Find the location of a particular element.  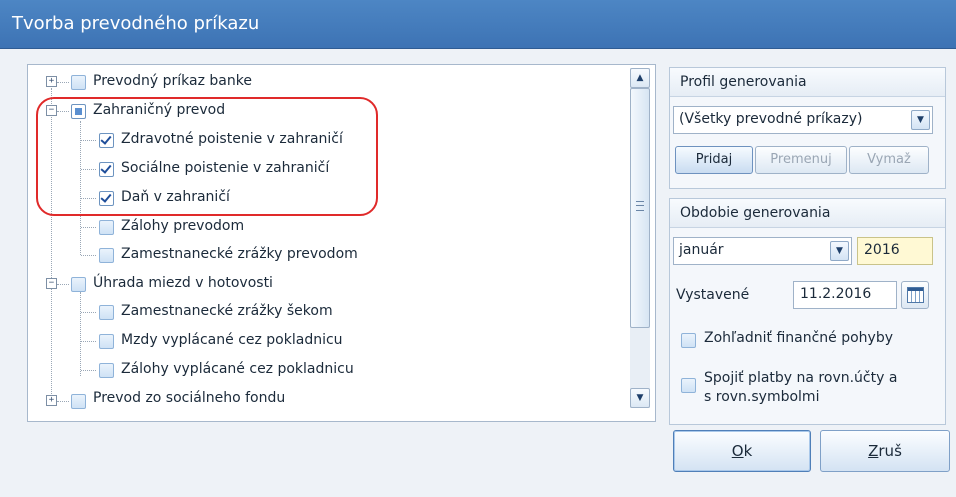

profile-group-title: Profil generovania is located at coordinates (743, 82).